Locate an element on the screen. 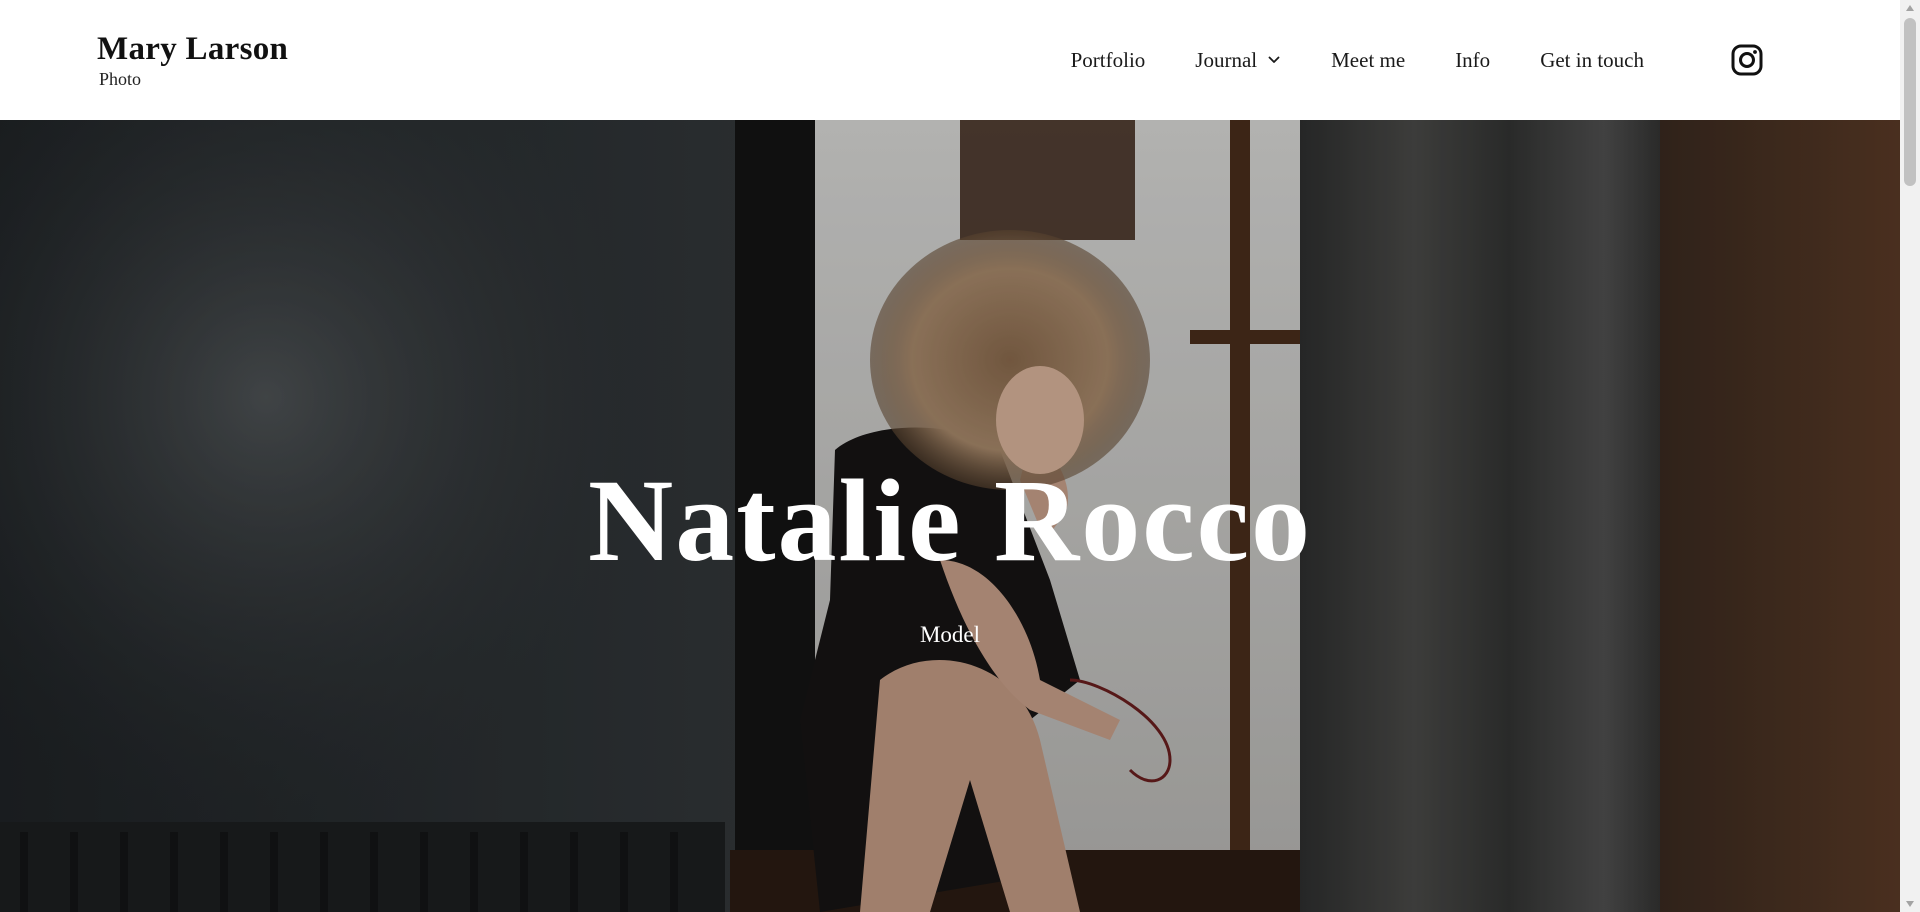 The height and width of the screenshot is (912, 1920). nav-item-meet-me: Meet me is located at coordinates (1368, 60).